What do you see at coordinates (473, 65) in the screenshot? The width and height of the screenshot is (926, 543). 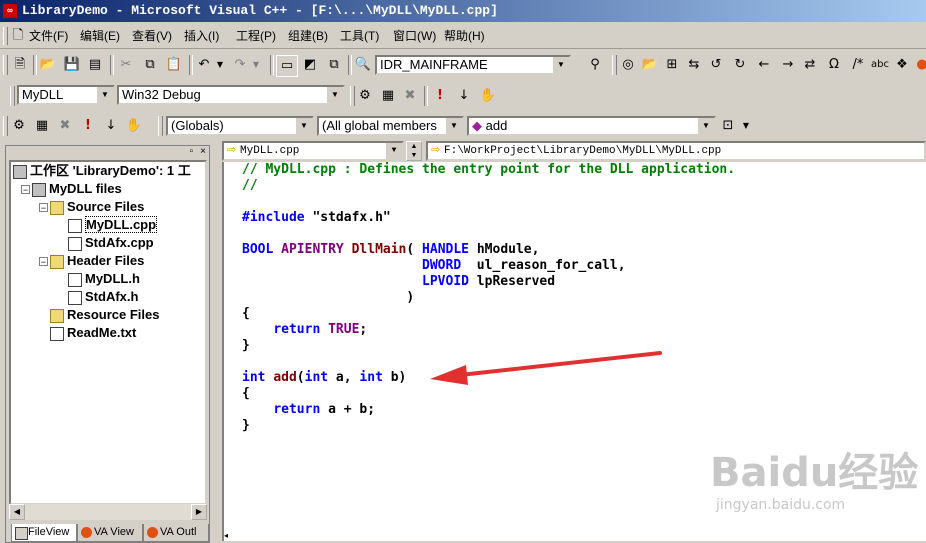 I see `resource-combo: IDR_MAINFRAME ▼` at bounding box center [473, 65].